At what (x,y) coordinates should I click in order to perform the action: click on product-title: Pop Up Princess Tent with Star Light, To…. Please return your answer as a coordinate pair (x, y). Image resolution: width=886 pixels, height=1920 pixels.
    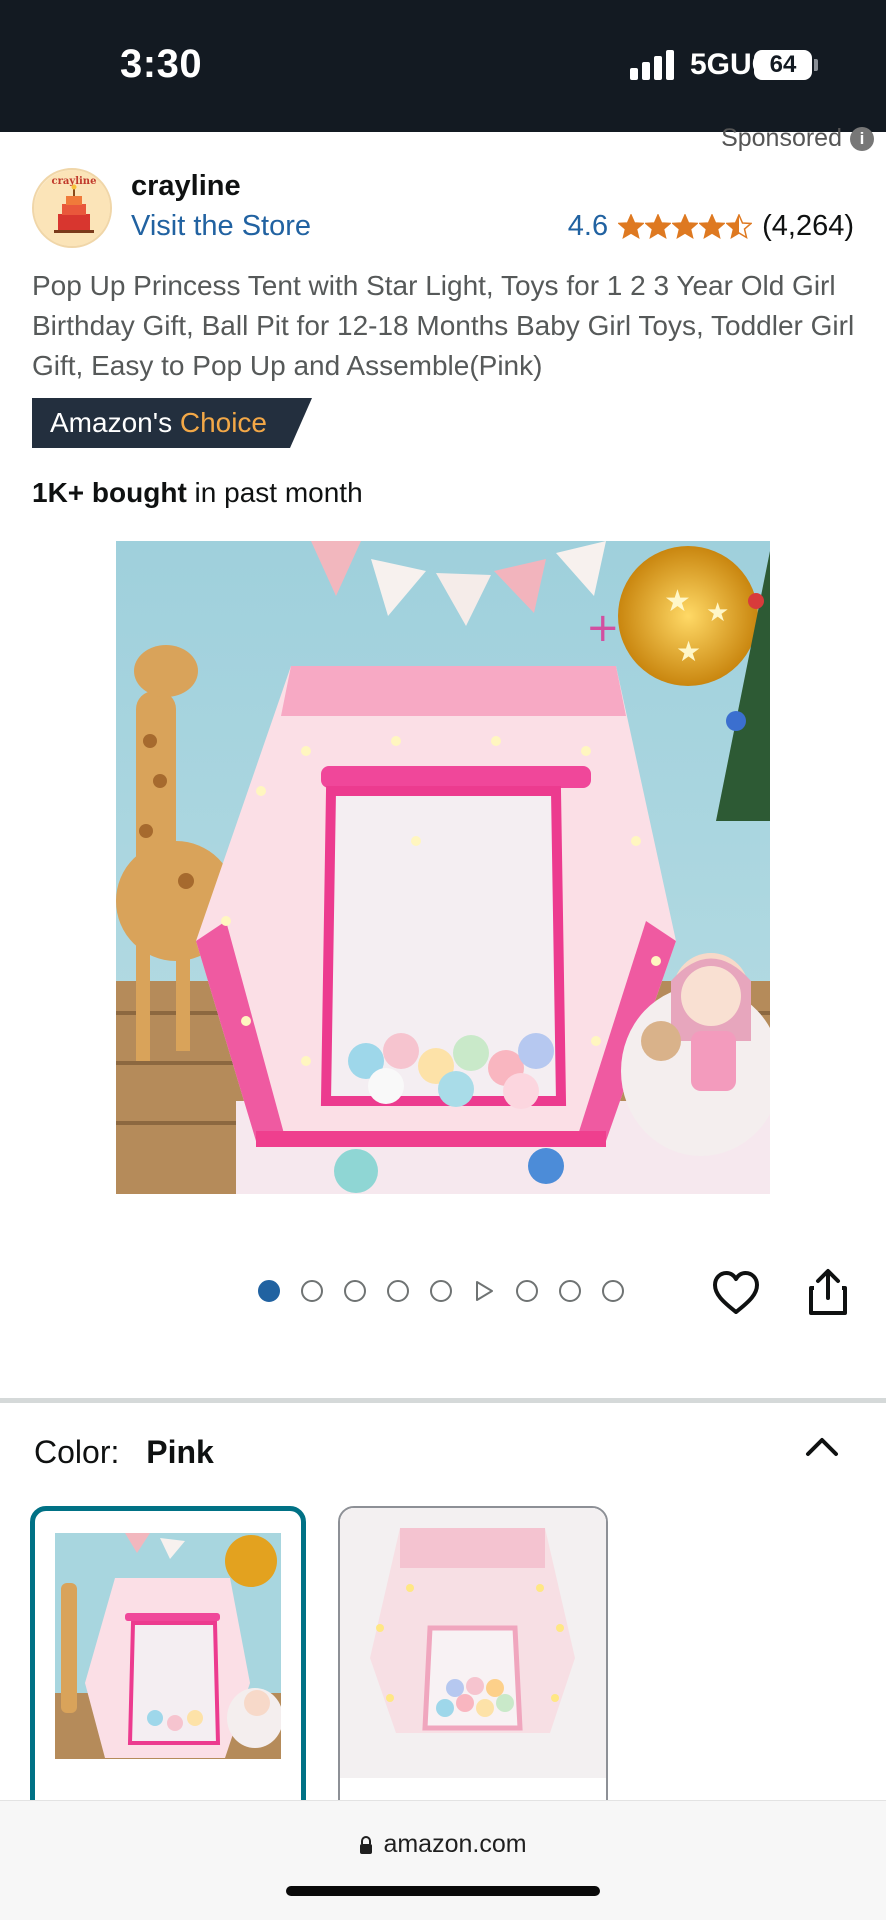
    Looking at the image, I should click on (447, 326).